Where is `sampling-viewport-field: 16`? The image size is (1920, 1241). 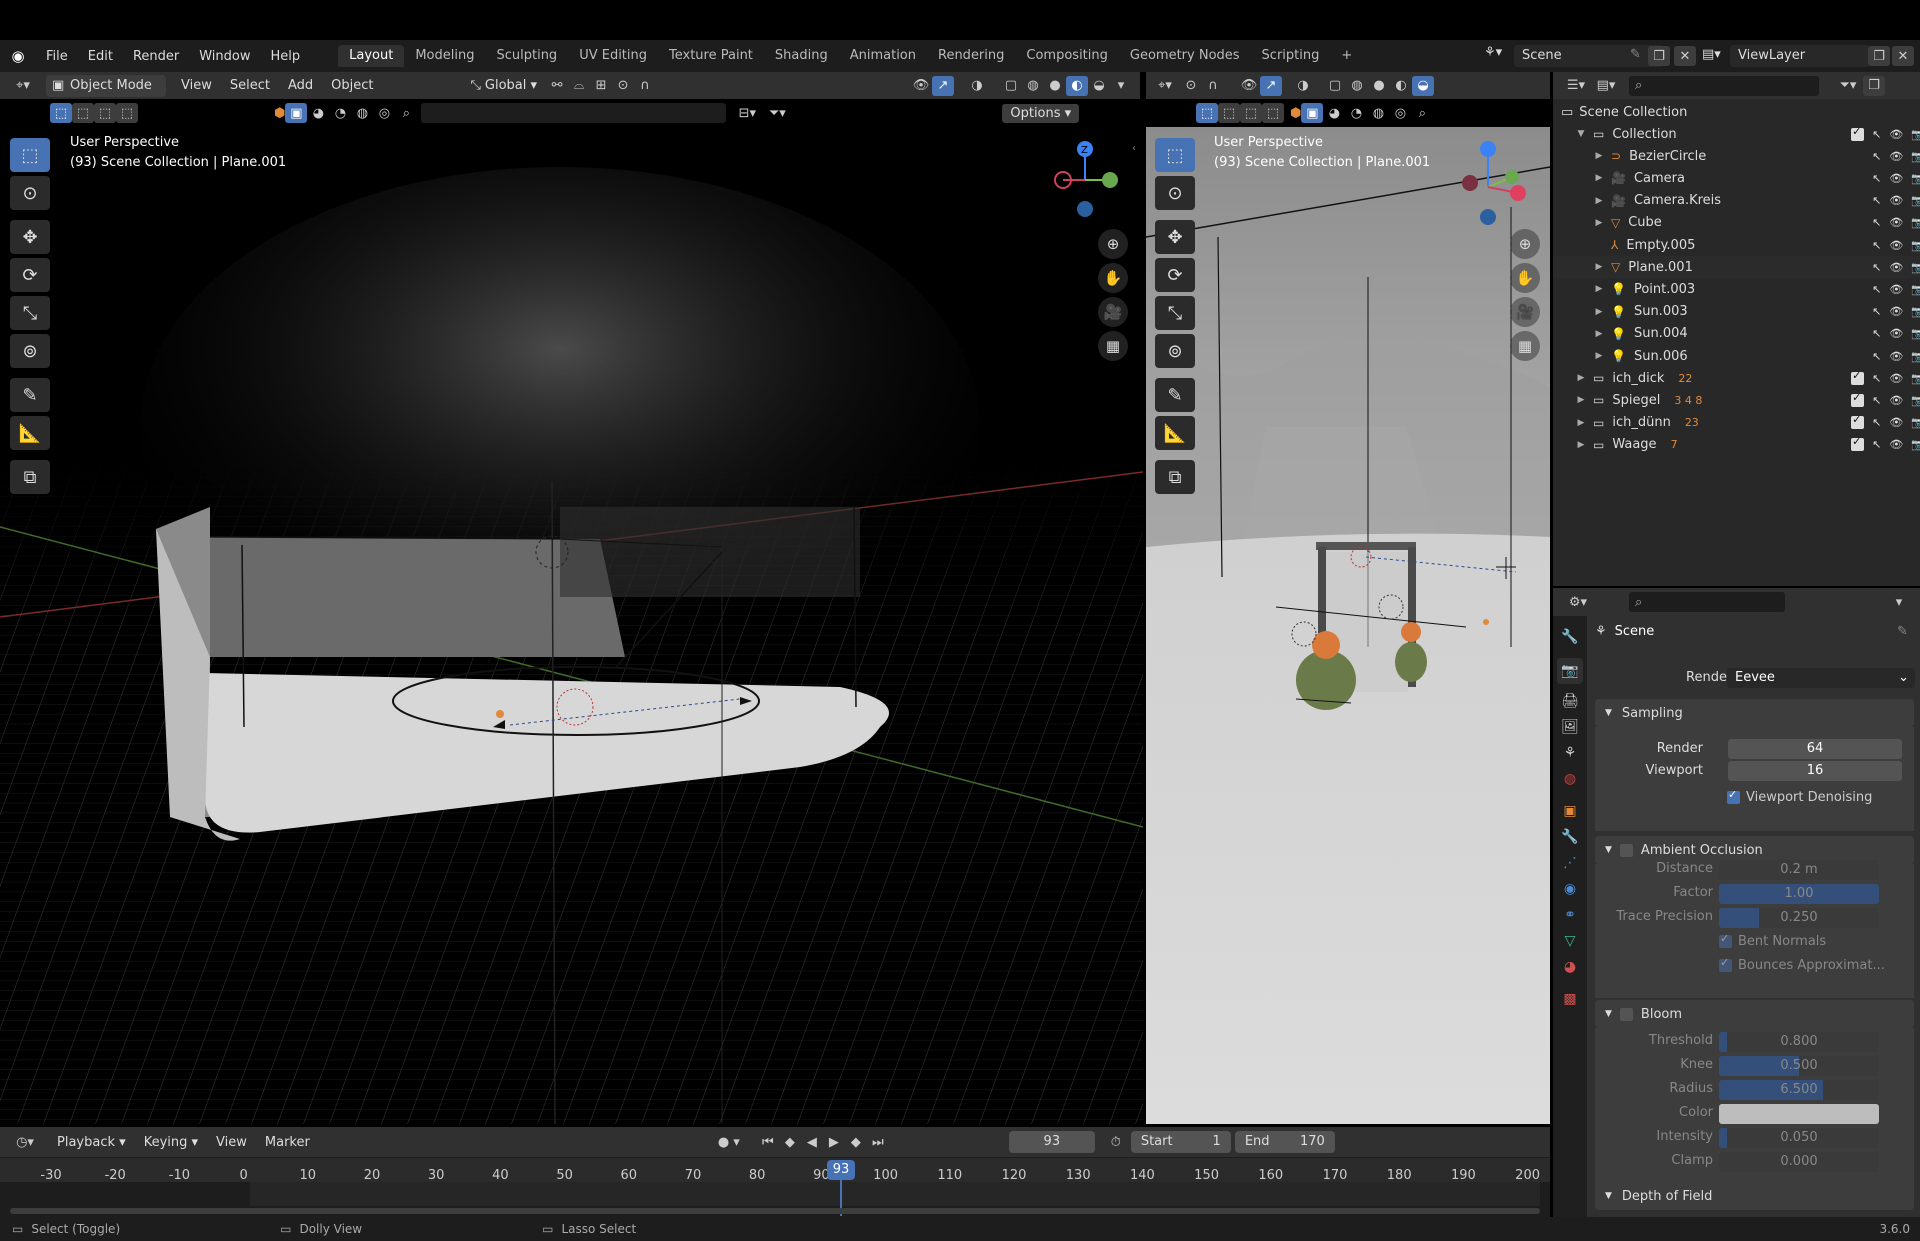
sampling-viewport-field: 16 is located at coordinates (1815, 771).